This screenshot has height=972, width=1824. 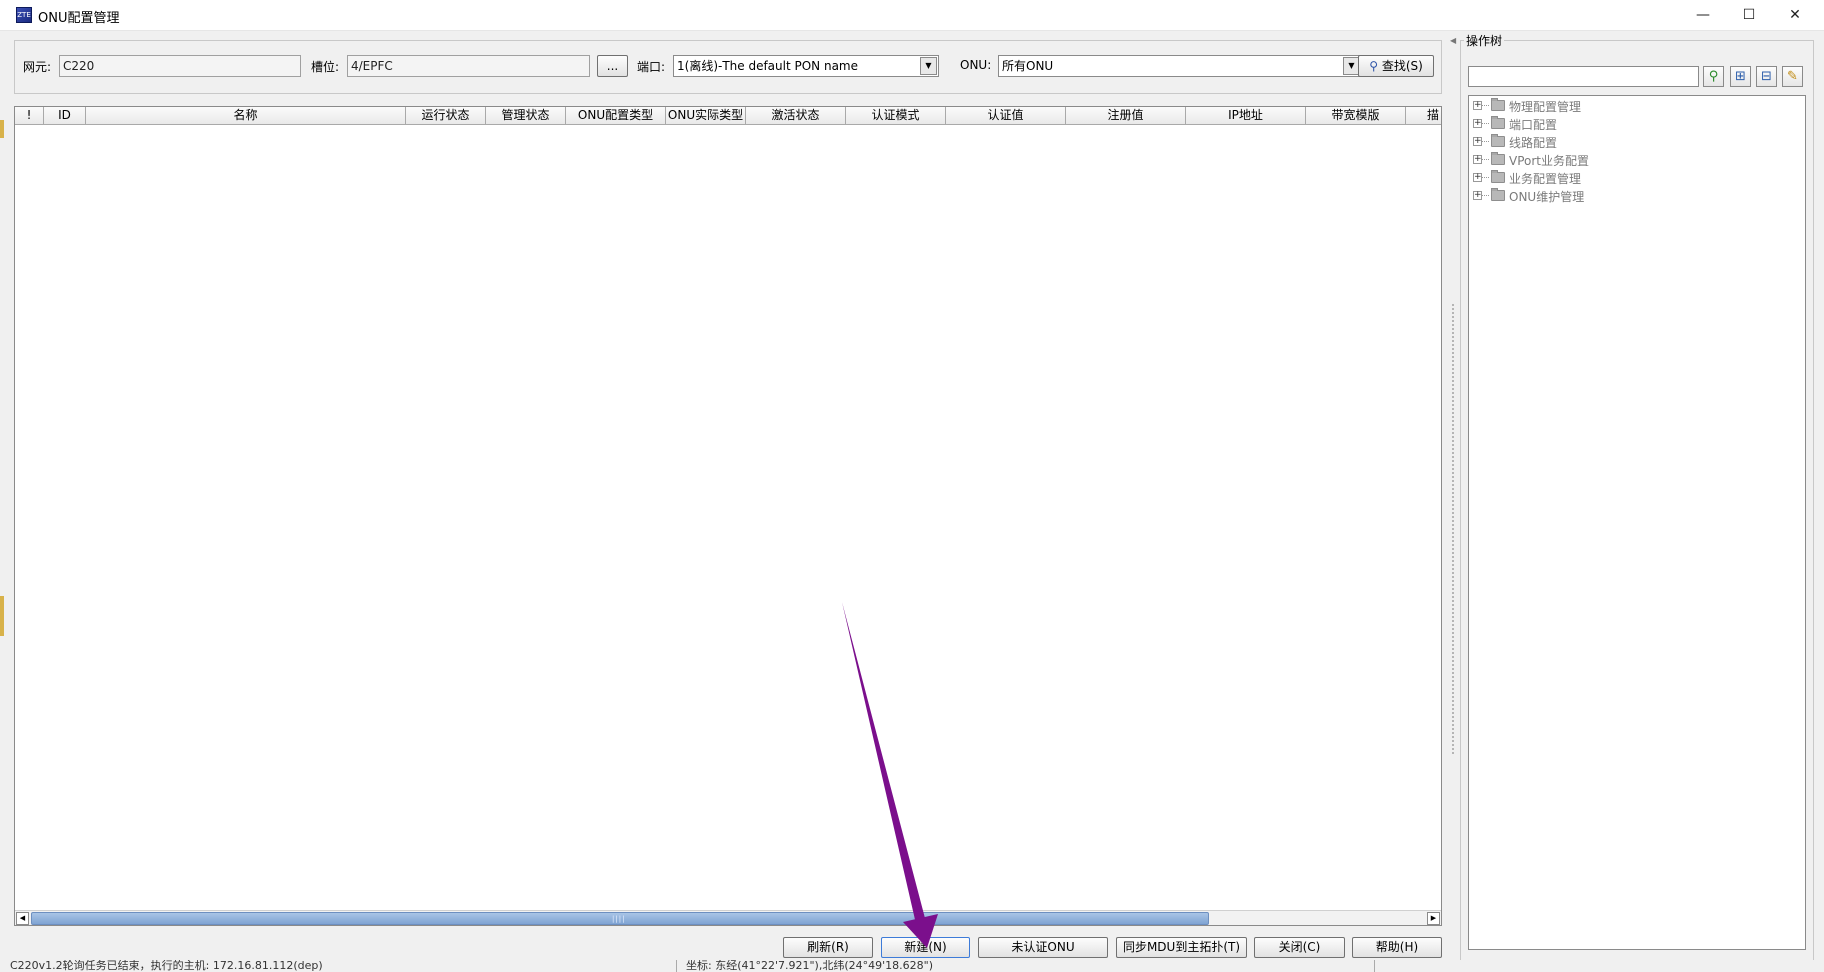 I want to click on status-text-right: 坐标: 东经(41°22'7.921"),北纬(24°49'18.628"), so click(x=810, y=966).